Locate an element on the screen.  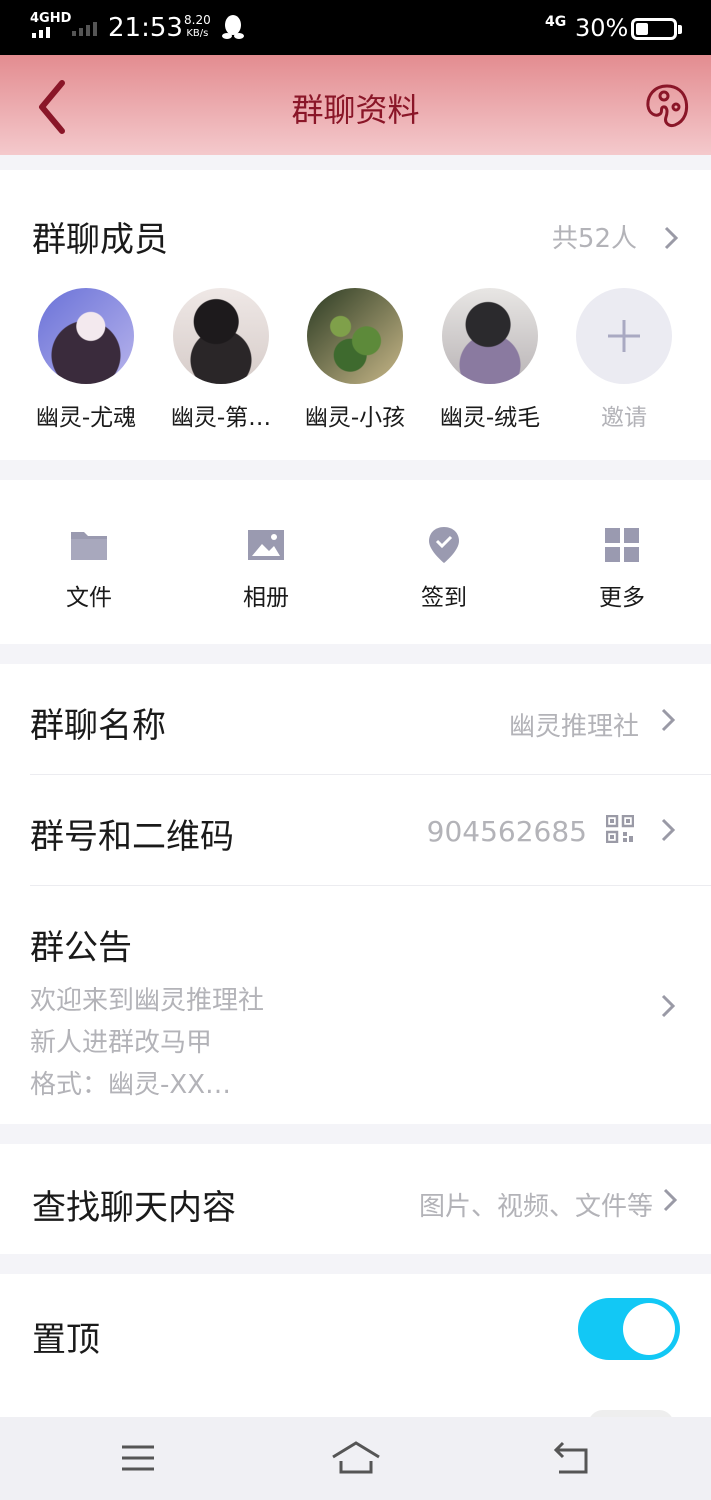
invite-label: 邀请 is located at coordinates (624, 418).